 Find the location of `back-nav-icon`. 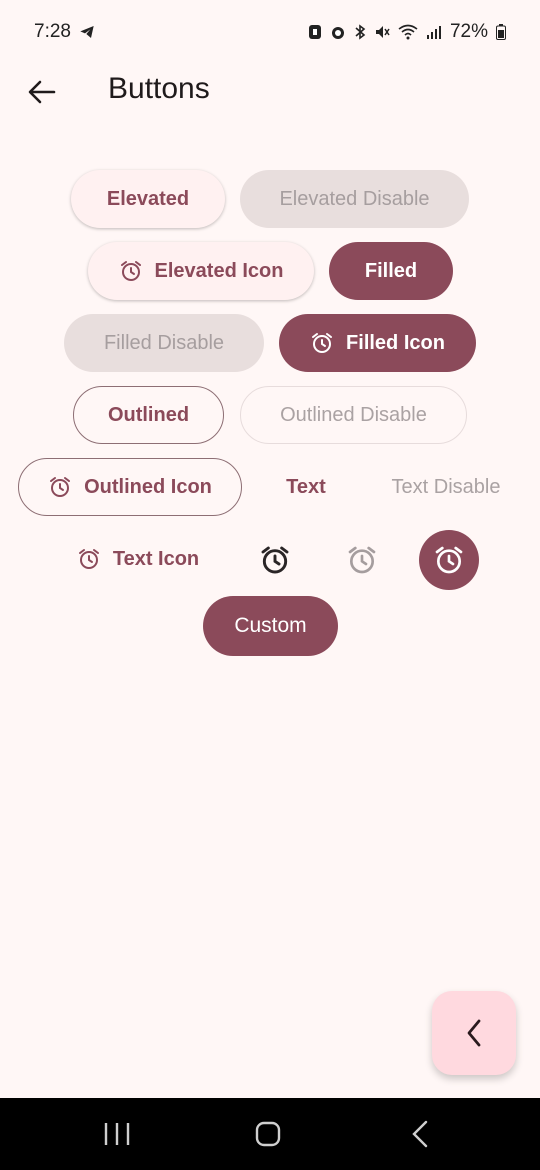

back-nav-icon is located at coordinates (420, 1134).